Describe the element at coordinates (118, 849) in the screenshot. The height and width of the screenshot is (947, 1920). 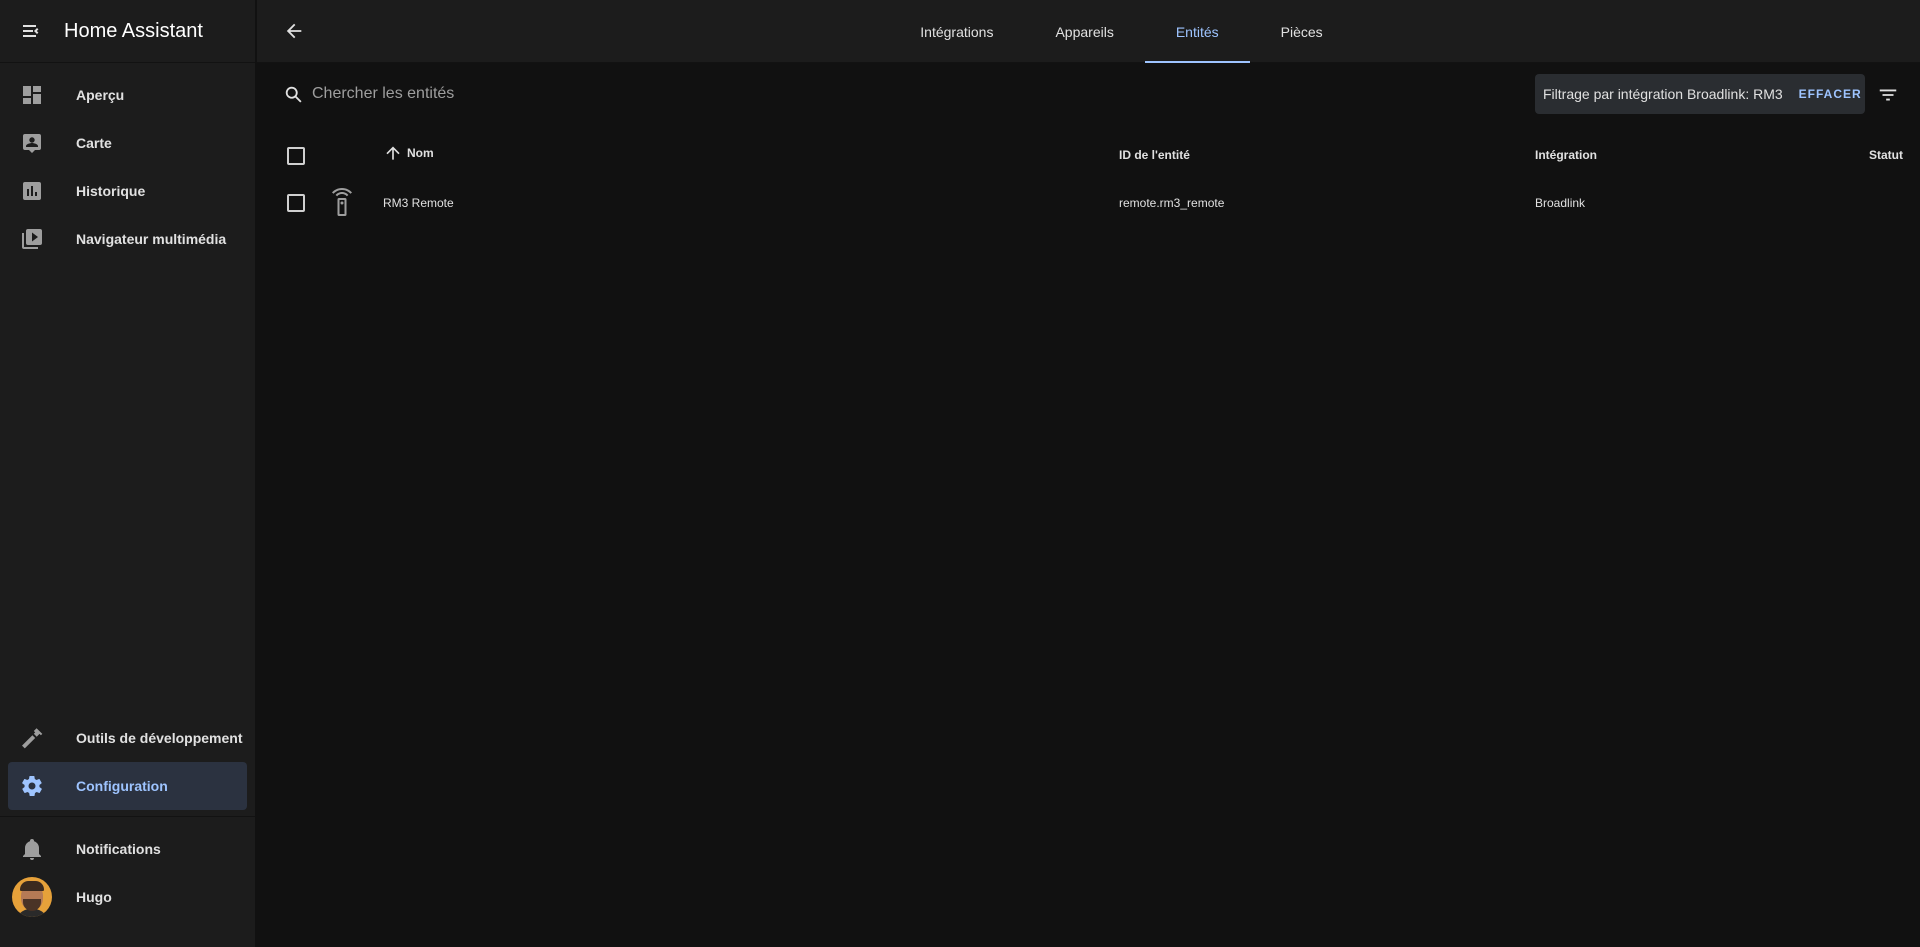
I see `sidebar-item-label: Notifications` at that location.